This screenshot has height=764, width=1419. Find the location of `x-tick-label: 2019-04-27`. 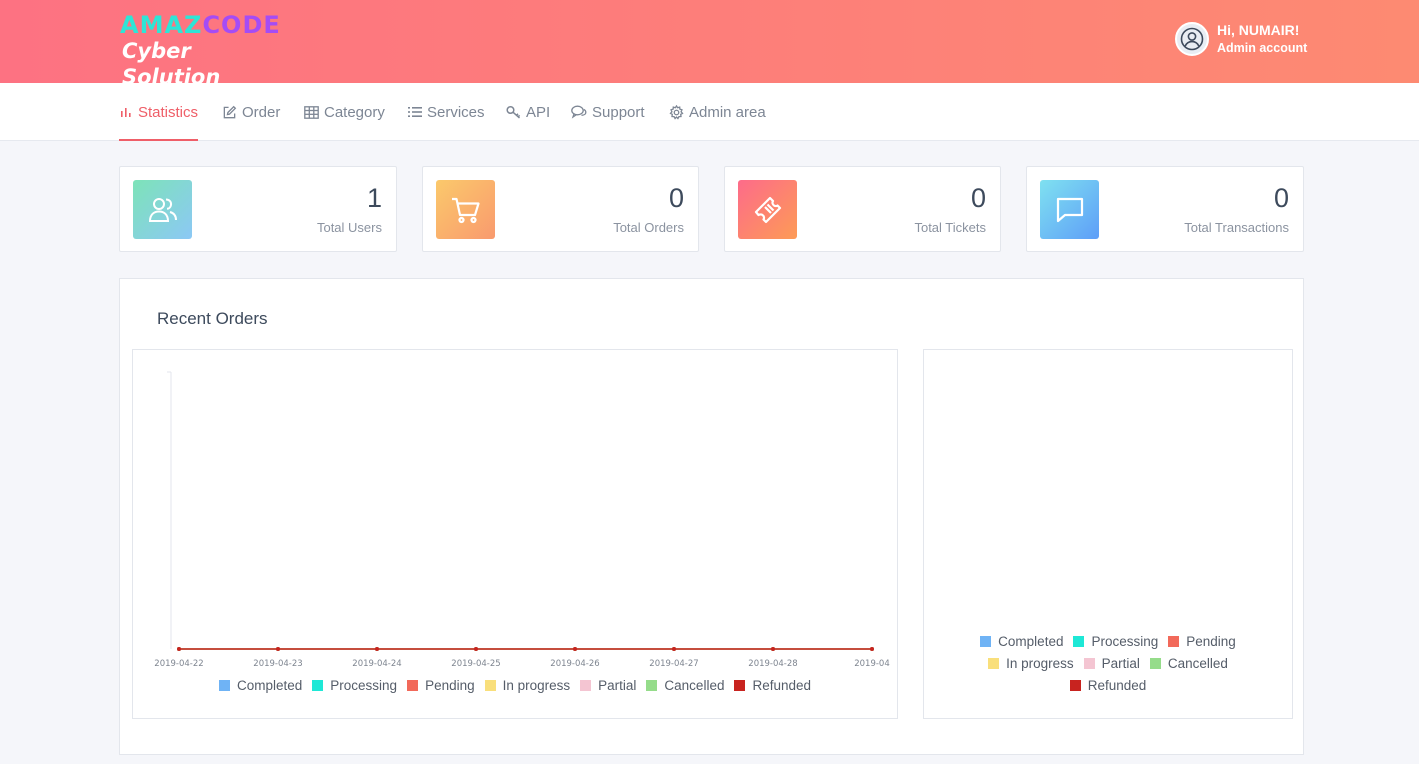

x-tick-label: 2019-04-27 is located at coordinates (673, 664).